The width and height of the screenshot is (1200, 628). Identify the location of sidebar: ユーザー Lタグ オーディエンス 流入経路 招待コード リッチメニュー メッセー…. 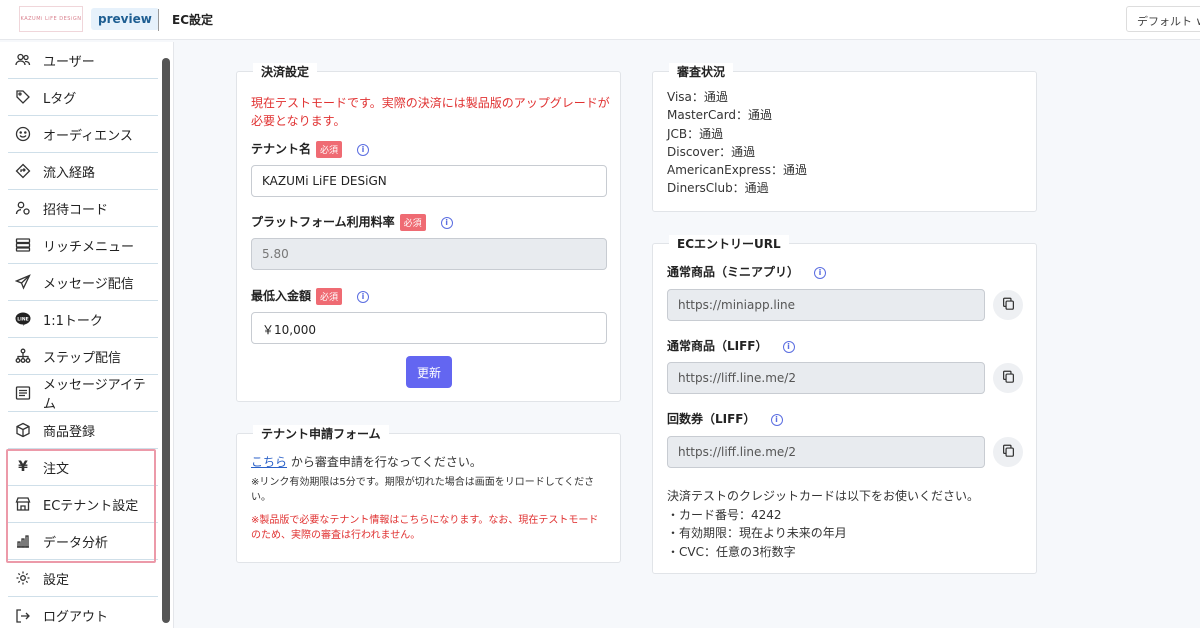
(87, 335).